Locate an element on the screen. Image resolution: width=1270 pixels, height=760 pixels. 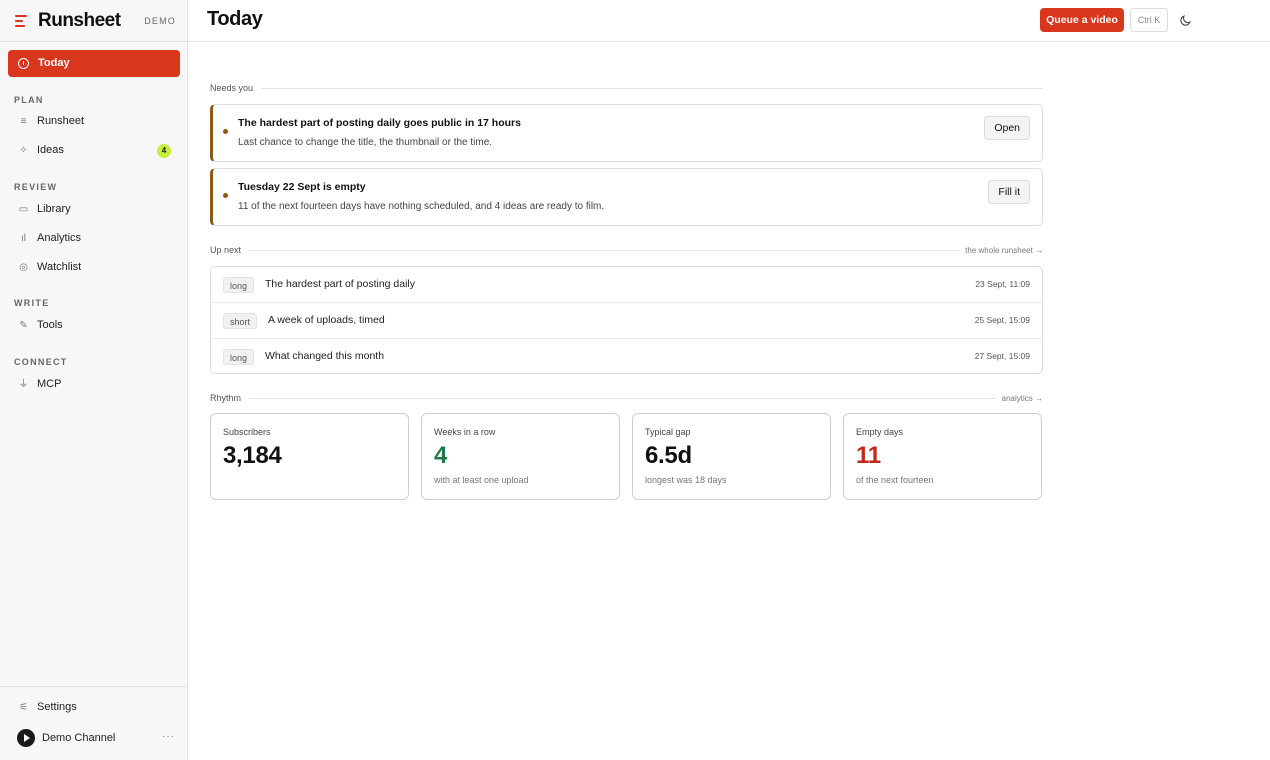
target-icon: ◎ is located at coordinates (23, 267).